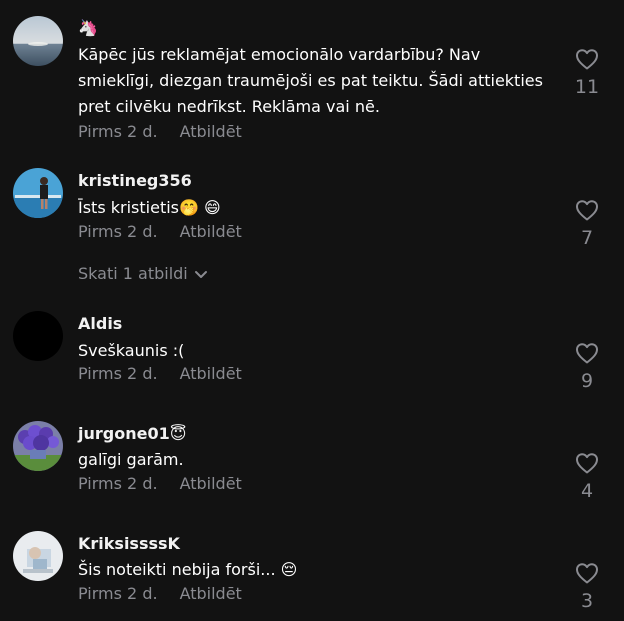  What do you see at coordinates (132, 433) in the screenshot?
I see `comment-username: jurgone01😇` at bounding box center [132, 433].